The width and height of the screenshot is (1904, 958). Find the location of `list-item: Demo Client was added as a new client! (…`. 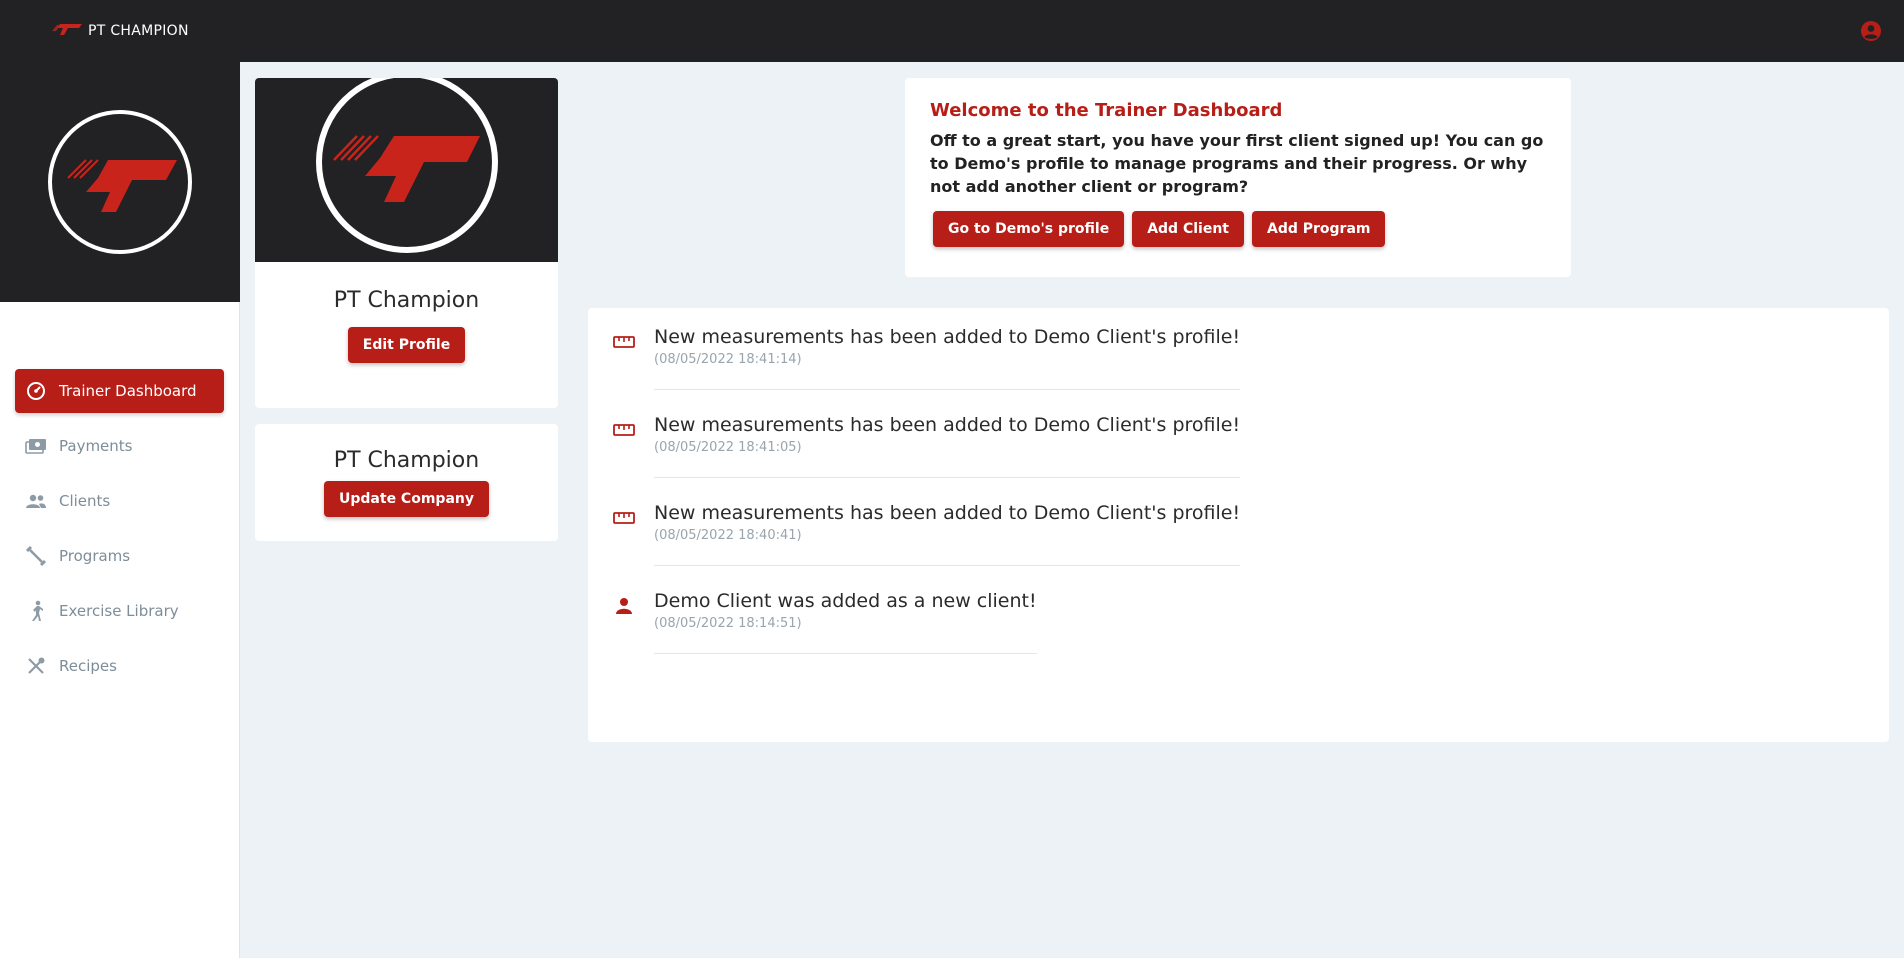

list-item: Demo Client was added as a new client! (… is located at coordinates (1238, 622).